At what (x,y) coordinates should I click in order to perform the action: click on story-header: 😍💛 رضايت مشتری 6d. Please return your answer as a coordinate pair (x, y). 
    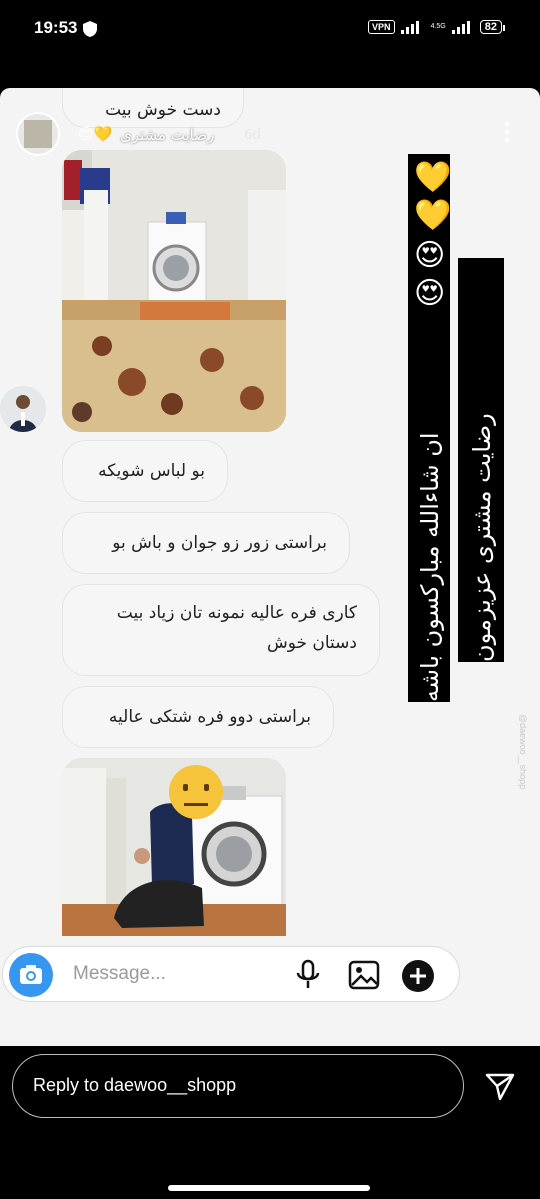
    Looking at the image, I should click on (270, 123).